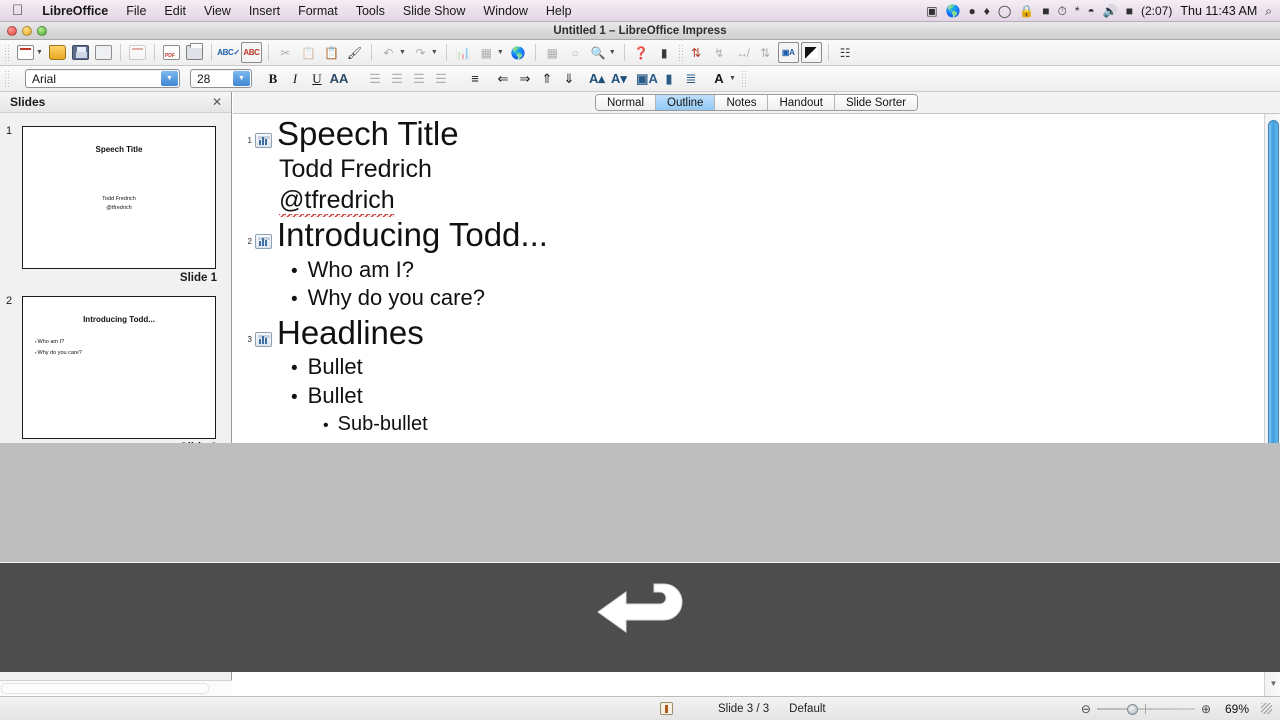 The width and height of the screenshot is (1280, 720). Describe the element at coordinates (732, 78) in the screenshot. I see `font-color-chevron-down-icon: ▼` at that location.